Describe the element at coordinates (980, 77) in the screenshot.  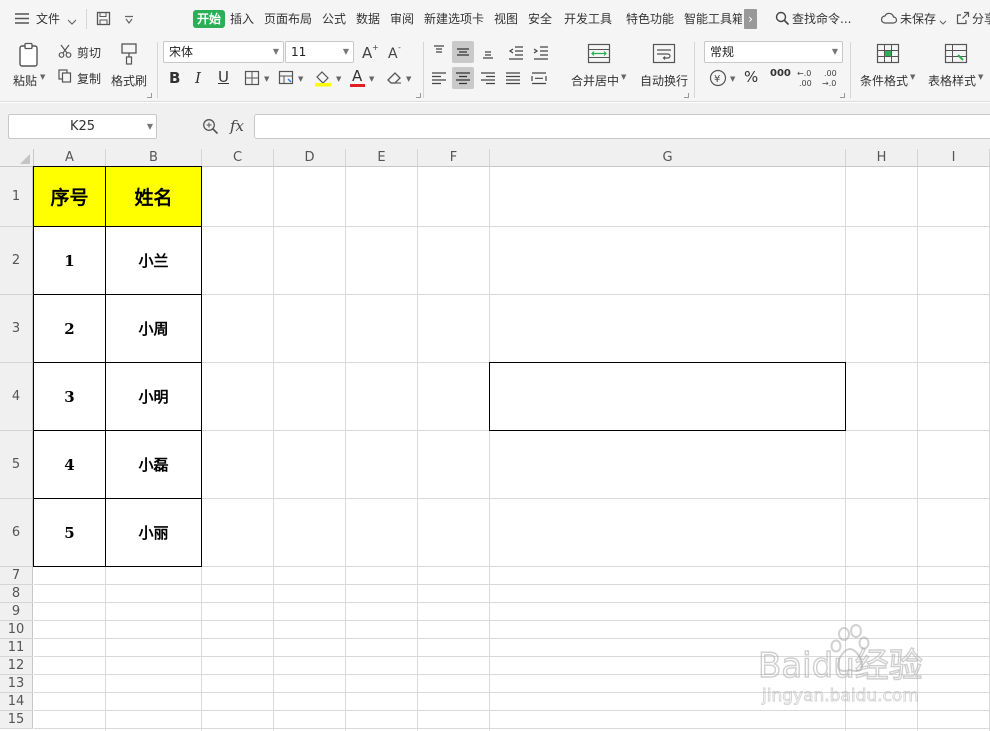
I see `table-style-dropdown-icon: ▼` at that location.